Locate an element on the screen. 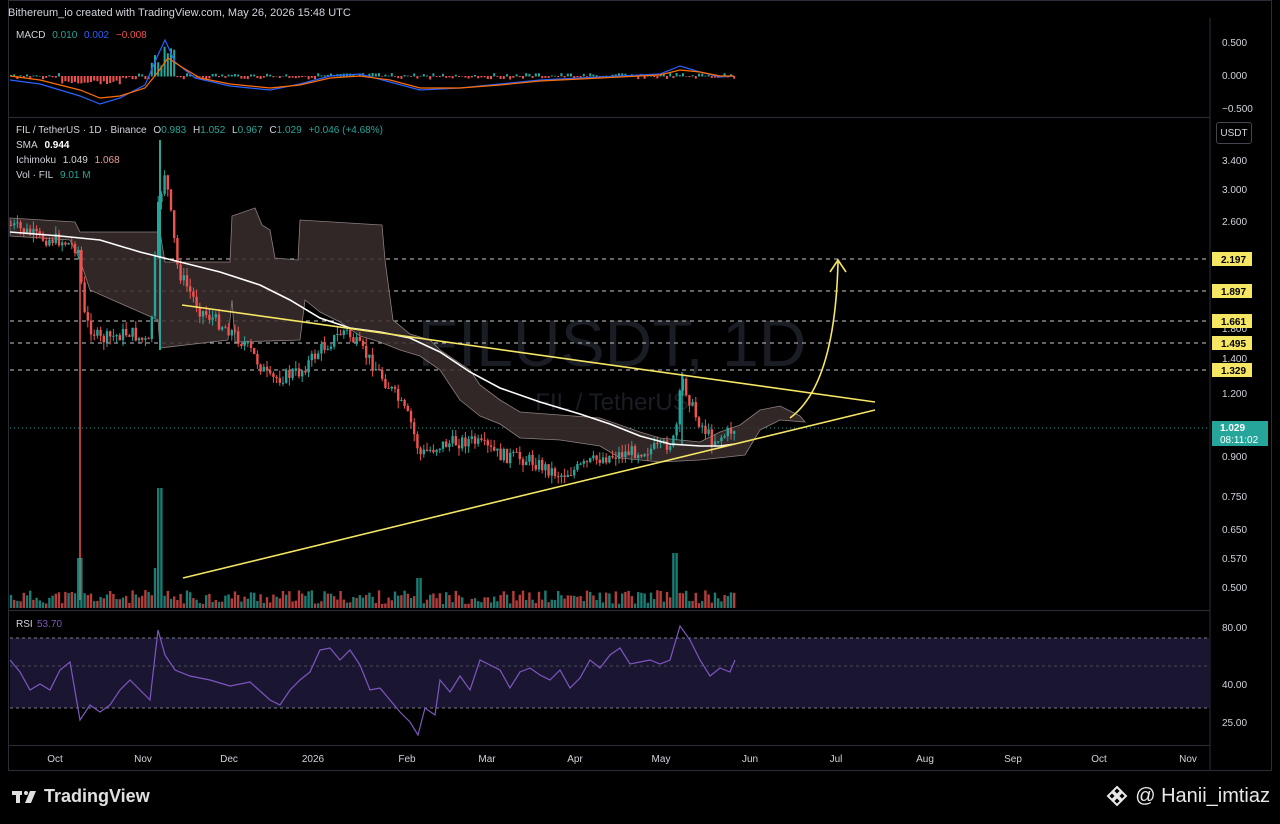 This screenshot has width=1280, height=824. rsi-label: RSI is located at coordinates (24, 624).